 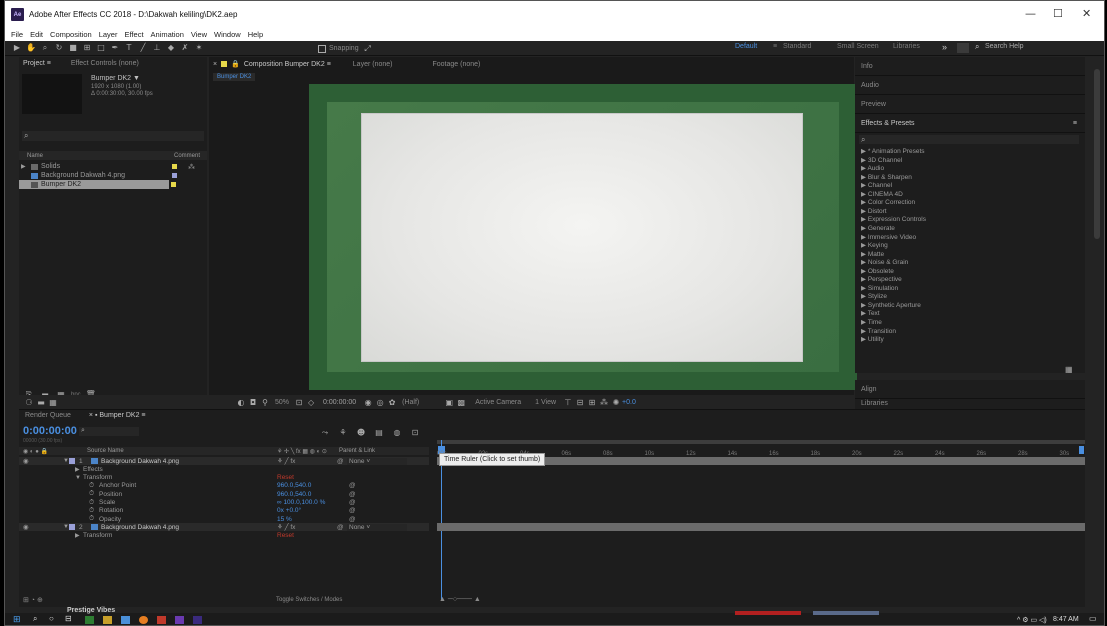 I want to click on folder-icon: ▬, so click(x=41, y=402).